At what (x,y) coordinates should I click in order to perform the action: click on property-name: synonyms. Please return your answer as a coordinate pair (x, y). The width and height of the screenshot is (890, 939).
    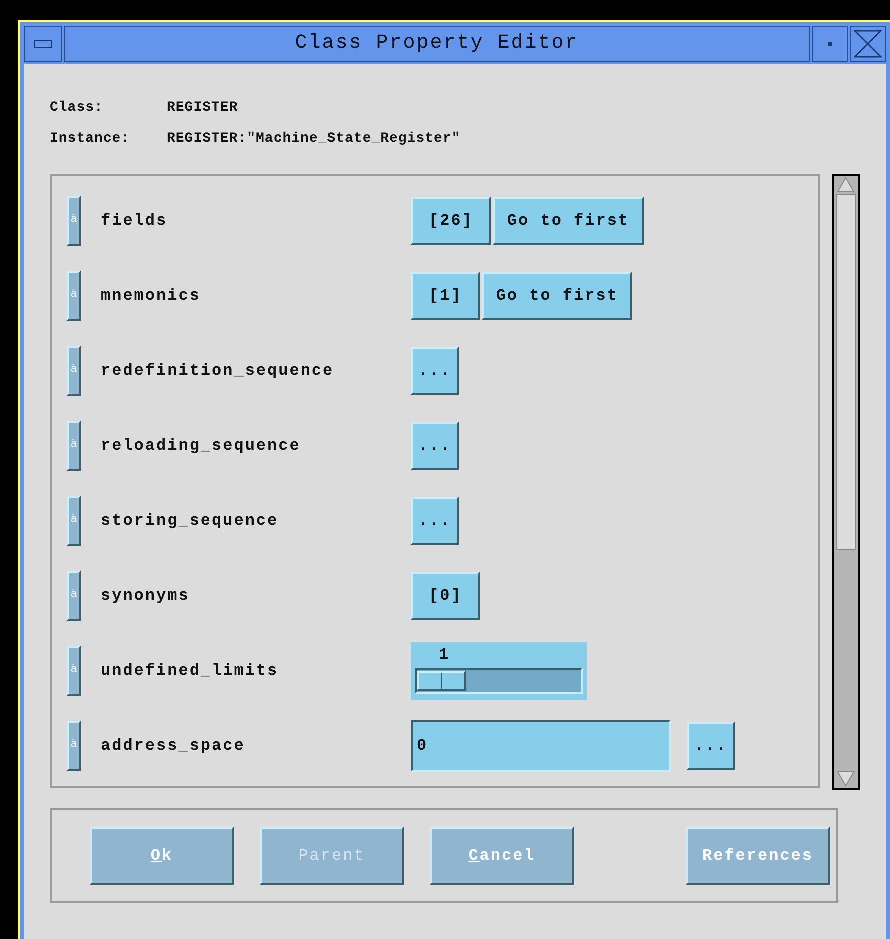
    Looking at the image, I should click on (146, 596).